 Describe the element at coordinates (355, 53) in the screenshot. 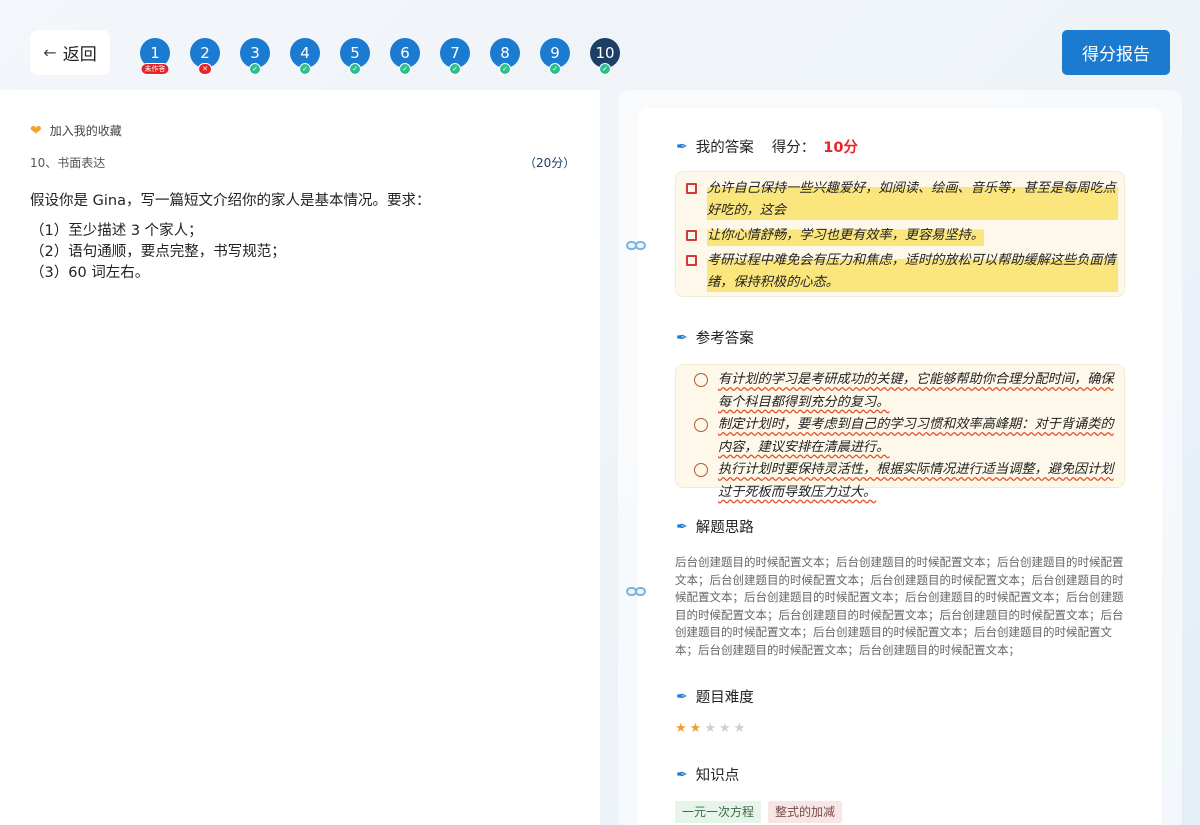

I see `question-number: 5` at that location.